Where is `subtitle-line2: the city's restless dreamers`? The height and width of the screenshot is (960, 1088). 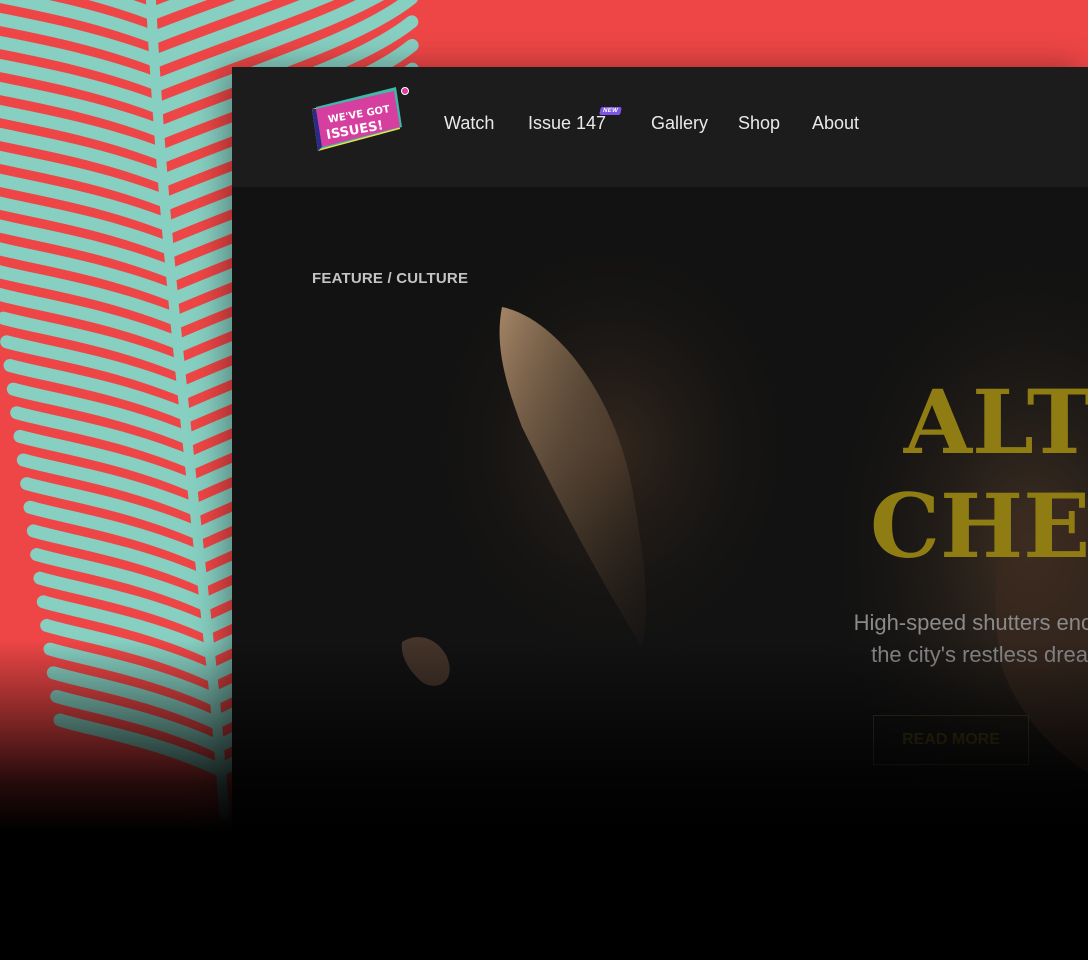
subtitle-line2: the city's restless dreamers is located at coordinates (979, 654).